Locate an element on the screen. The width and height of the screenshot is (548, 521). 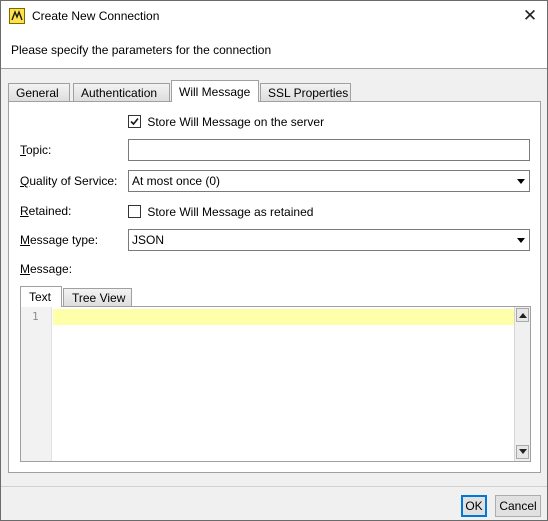
ok-button: OK is located at coordinates (474, 506).